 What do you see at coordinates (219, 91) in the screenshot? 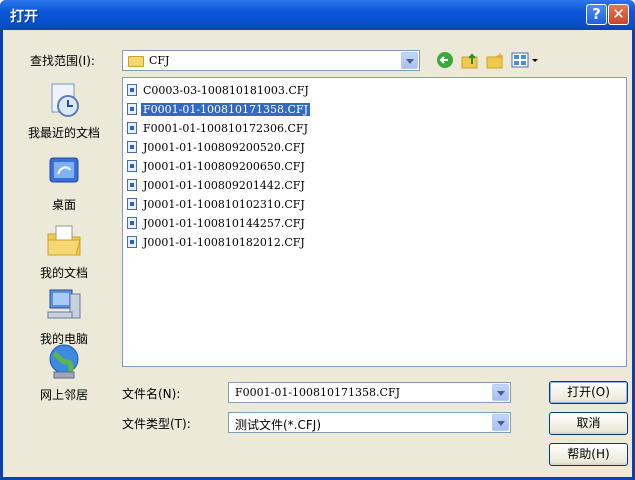
I see `file-item: C0003-03-100810181003.CFJ` at bounding box center [219, 91].